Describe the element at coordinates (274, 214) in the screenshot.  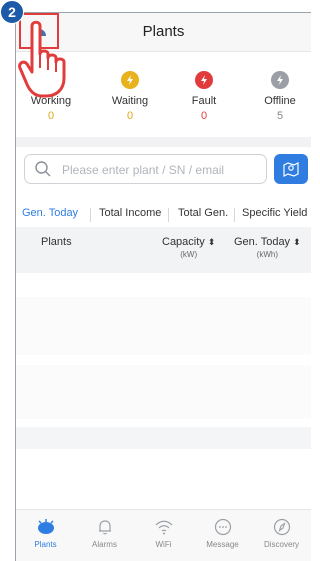
I see `tab-specific-yield: Specific Yield` at that location.